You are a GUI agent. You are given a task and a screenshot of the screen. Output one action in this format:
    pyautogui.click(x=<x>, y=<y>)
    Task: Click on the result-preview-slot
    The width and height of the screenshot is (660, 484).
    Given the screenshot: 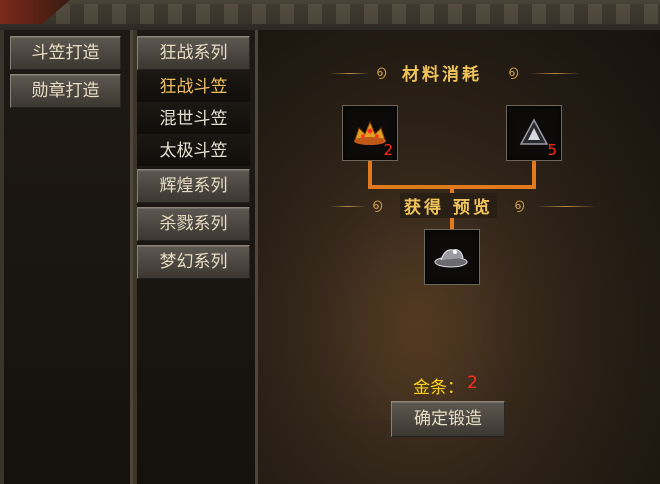 What is the action you would take?
    pyautogui.click(x=452, y=257)
    